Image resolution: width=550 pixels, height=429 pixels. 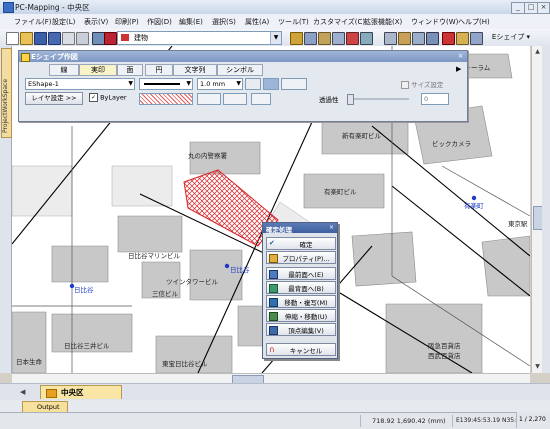 I want to click on properties-icon, so click(x=273, y=258).